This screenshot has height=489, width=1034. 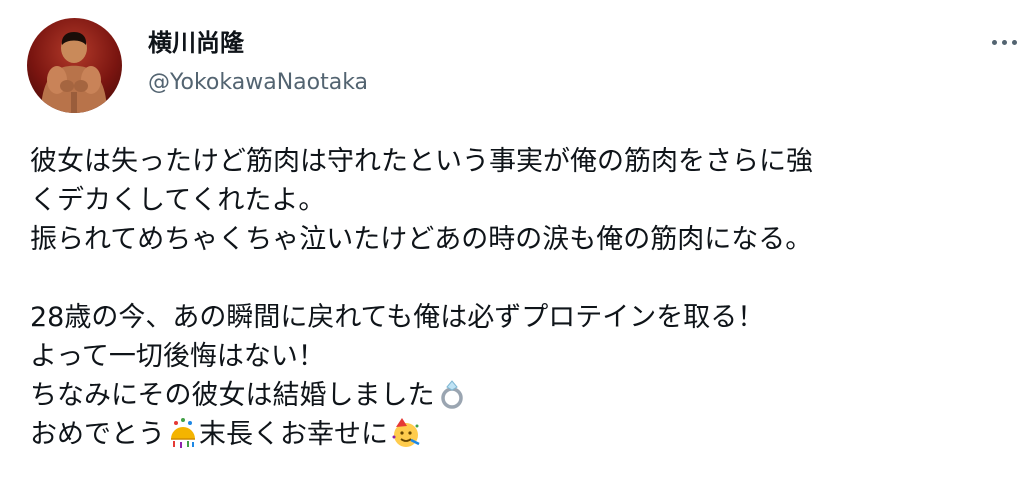 I want to click on avatar-image, so click(x=74, y=72).